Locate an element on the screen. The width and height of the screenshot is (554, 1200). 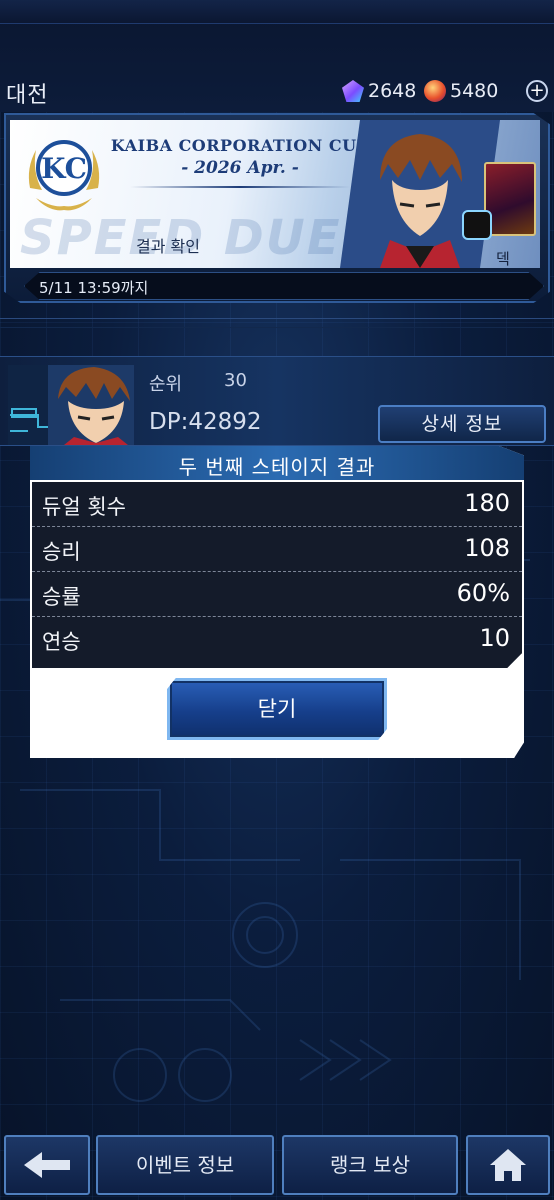
orb-counter: 5480 is located at coordinates (461, 91).